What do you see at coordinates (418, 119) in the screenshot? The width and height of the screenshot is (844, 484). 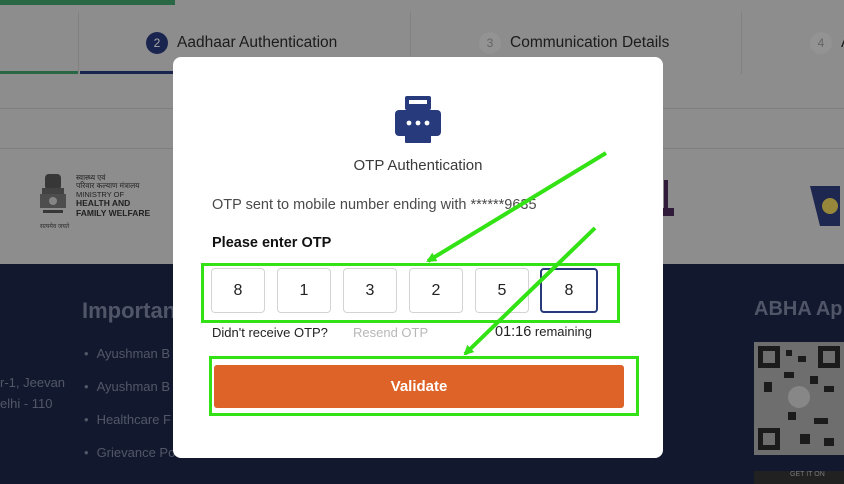 I see `printer-icon` at bounding box center [418, 119].